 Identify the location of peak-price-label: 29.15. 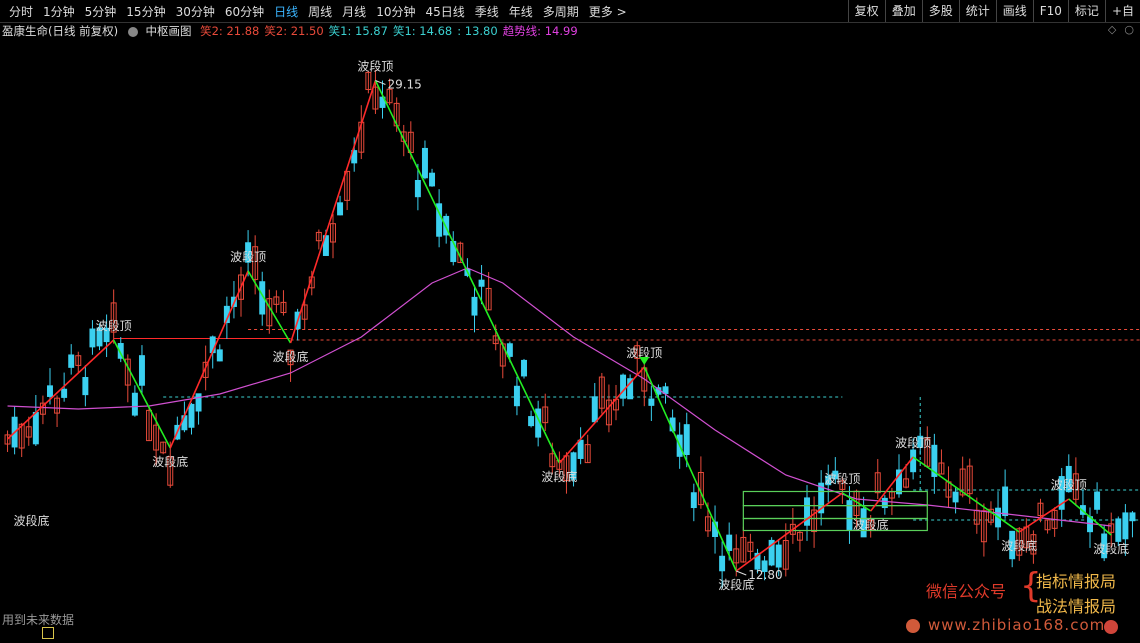
(404, 85).